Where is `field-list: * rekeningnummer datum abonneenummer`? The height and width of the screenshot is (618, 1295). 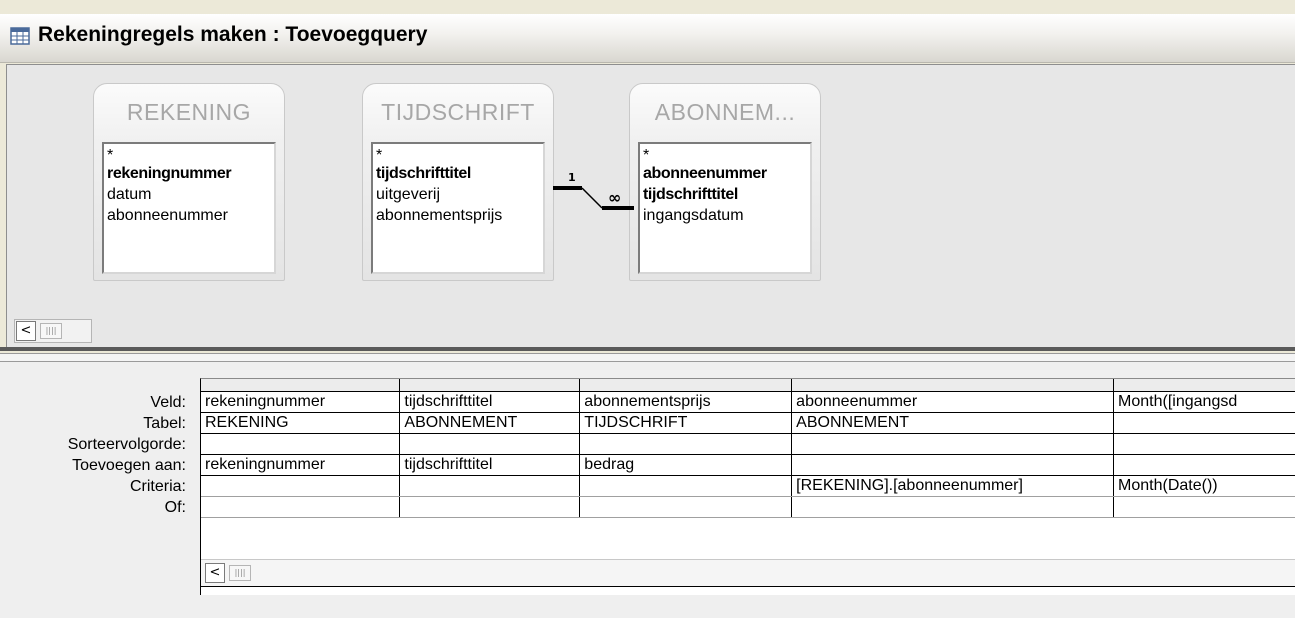
field-list: * rekeningnummer datum abonneenummer is located at coordinates (189, 208).